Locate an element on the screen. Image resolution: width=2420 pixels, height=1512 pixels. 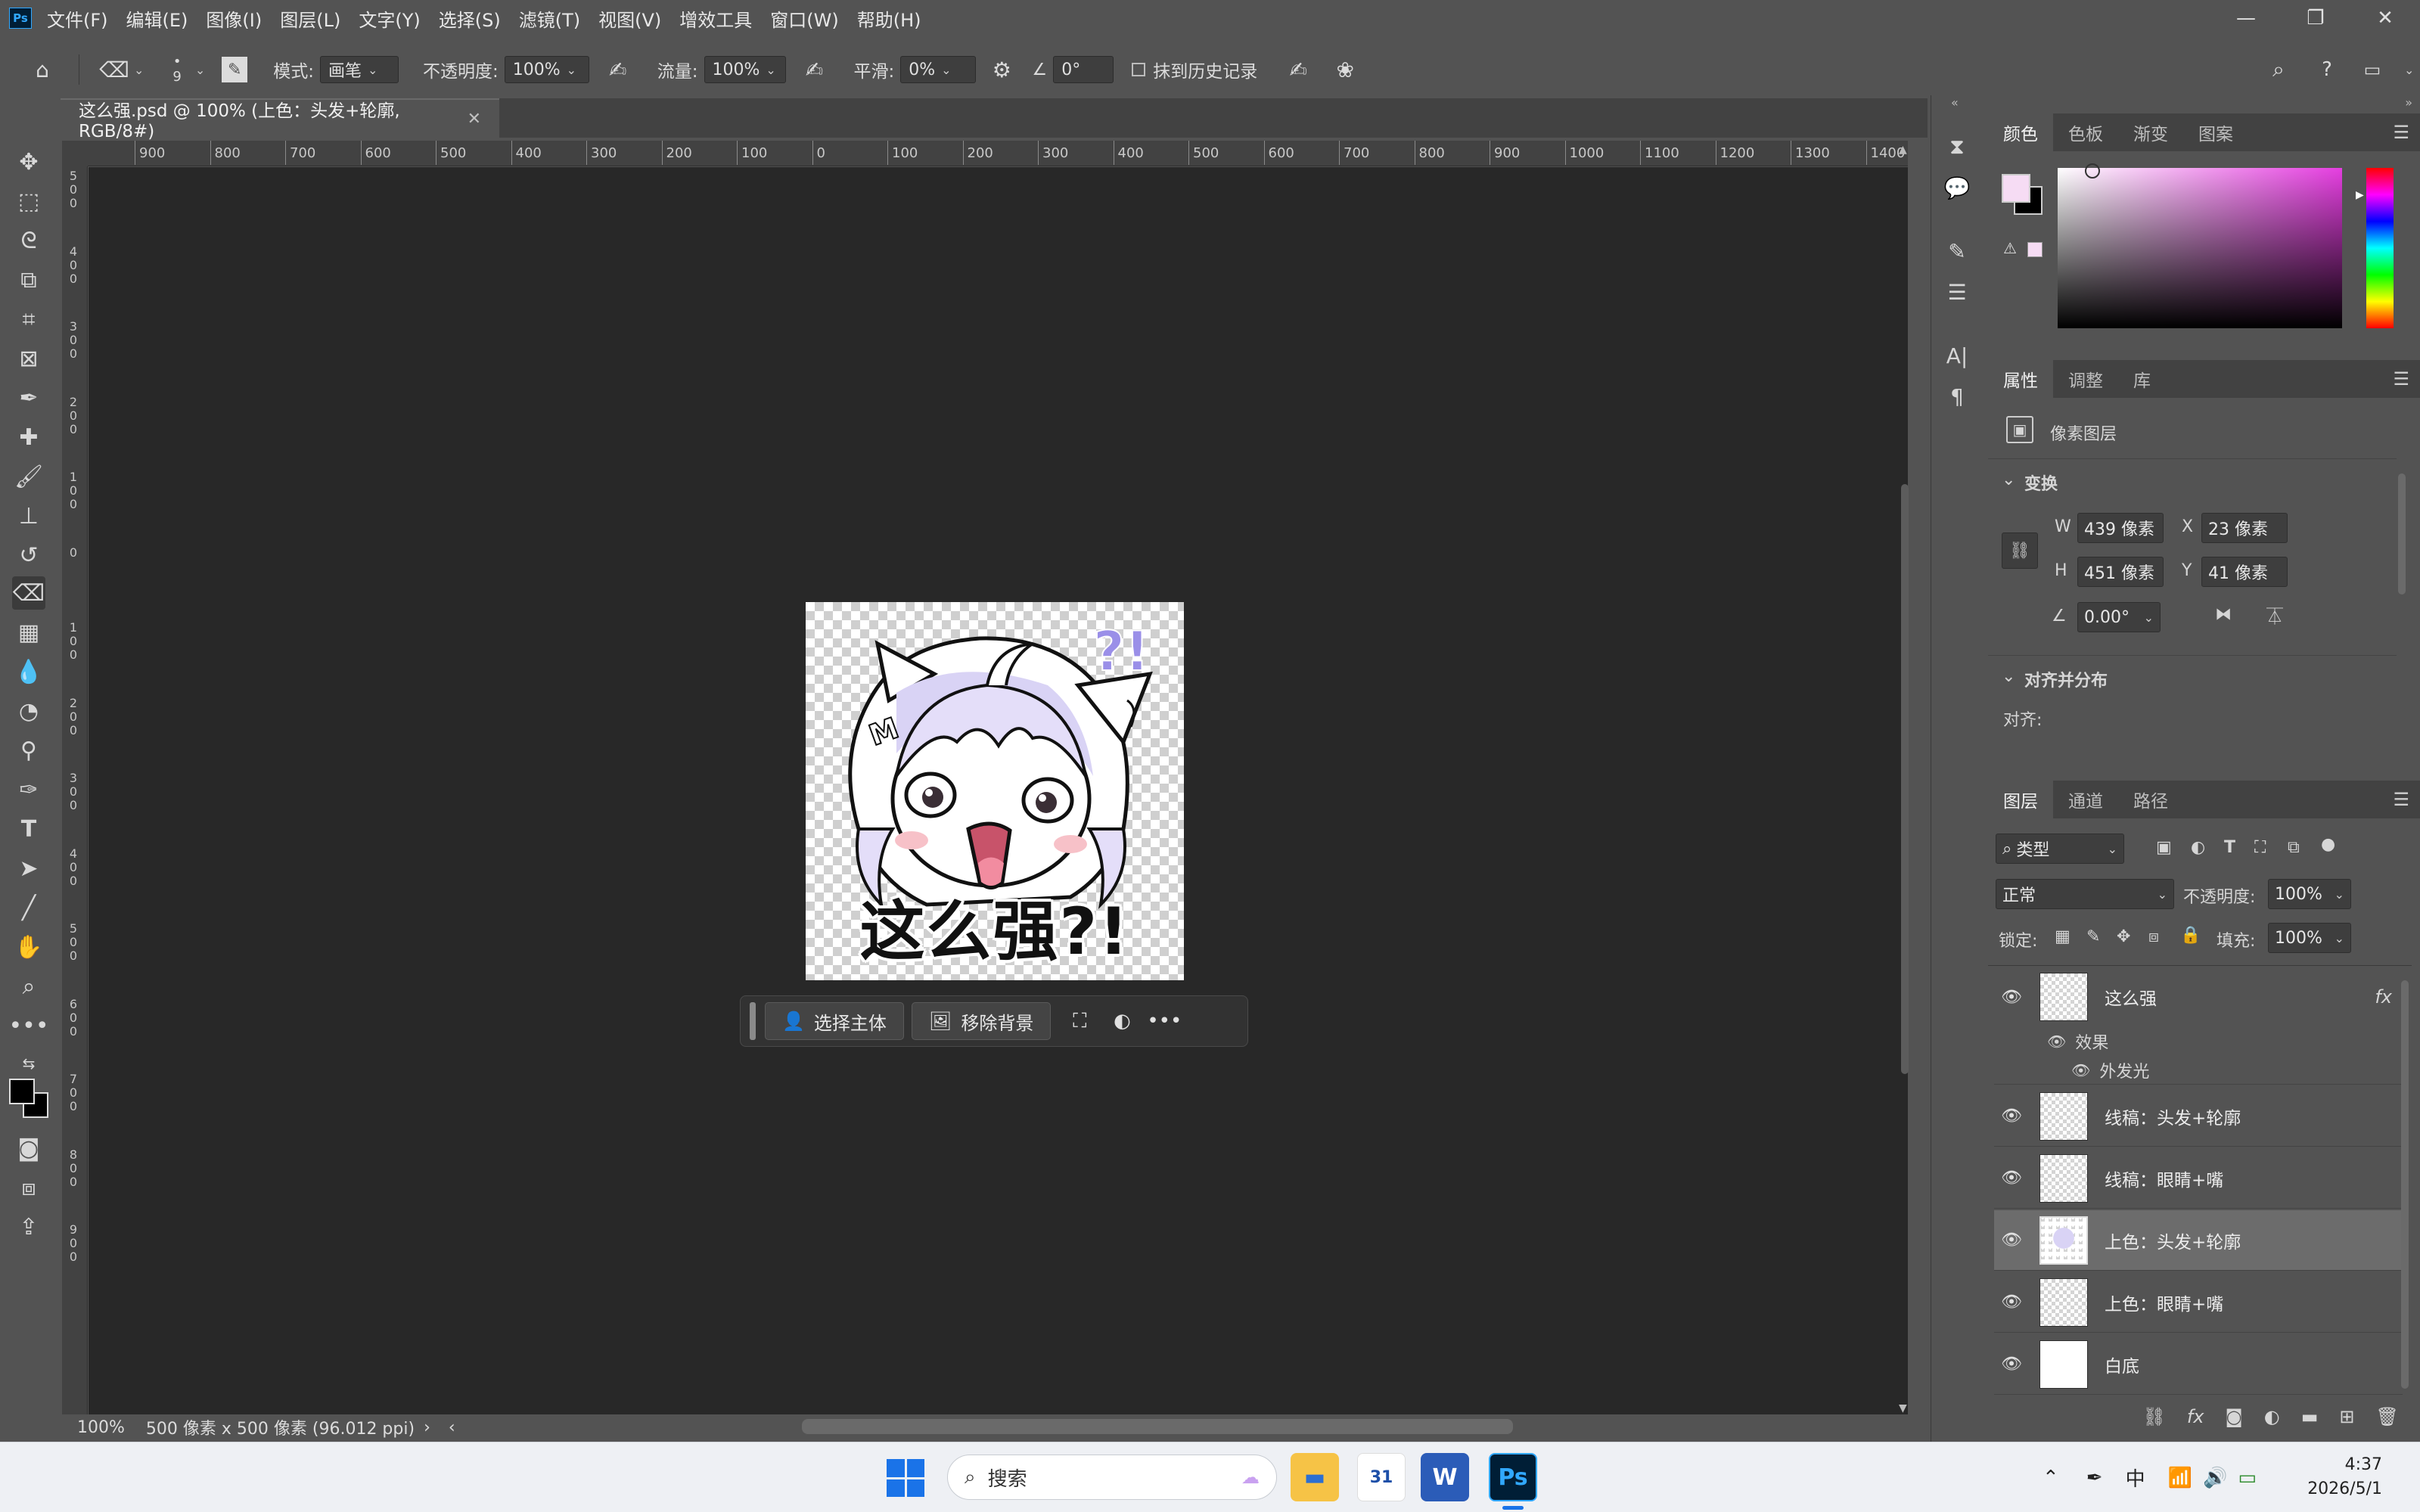
blend-mode-select: 正常 ⌄ is located at coordinates (2085, 894).